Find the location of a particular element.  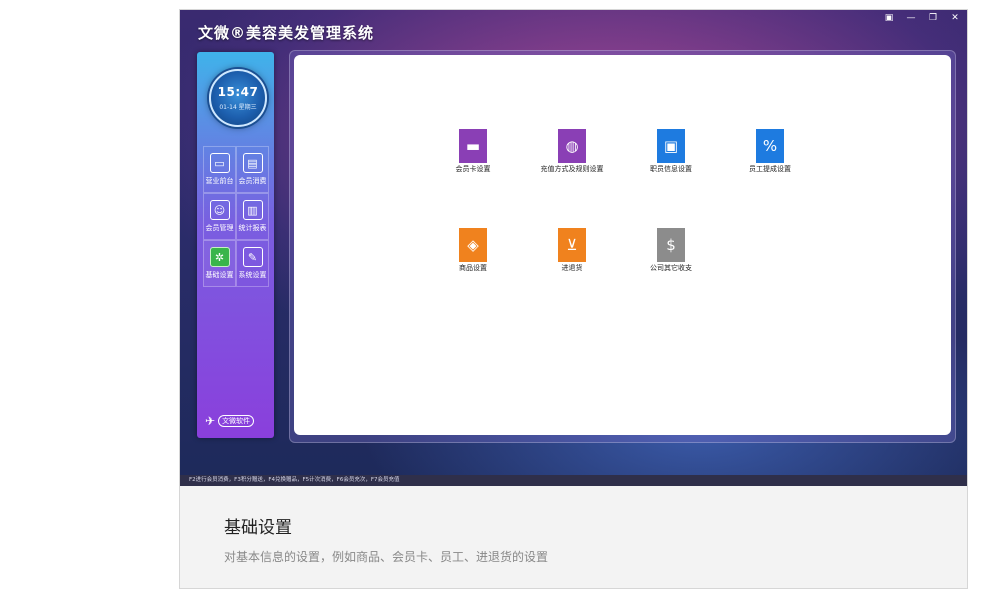

tile-product-settings: ◈ 商品设置 is located at coordinates (473, 250).